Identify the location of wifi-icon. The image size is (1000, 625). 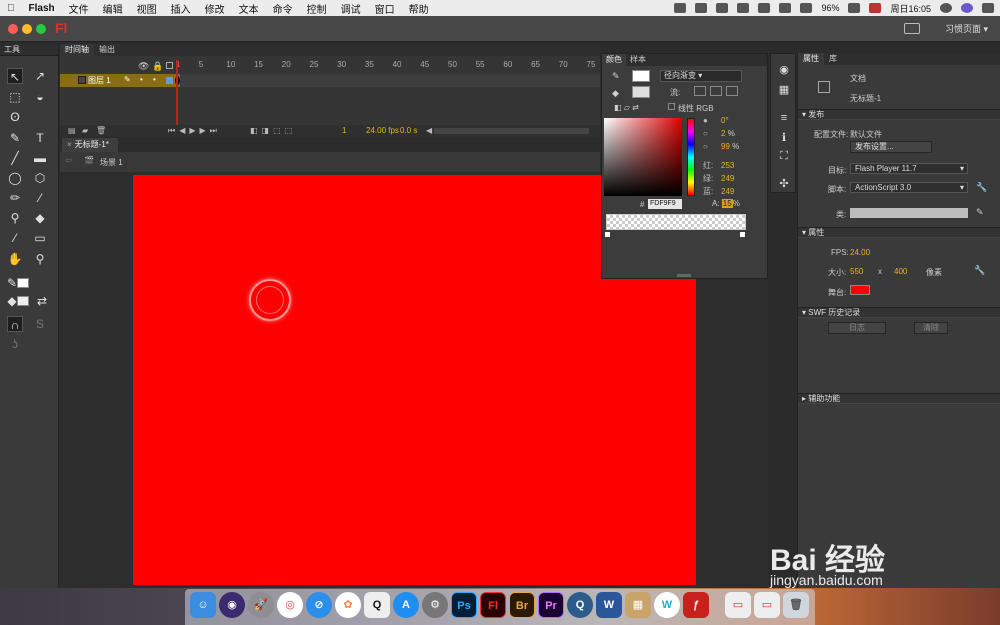
(806, 8).